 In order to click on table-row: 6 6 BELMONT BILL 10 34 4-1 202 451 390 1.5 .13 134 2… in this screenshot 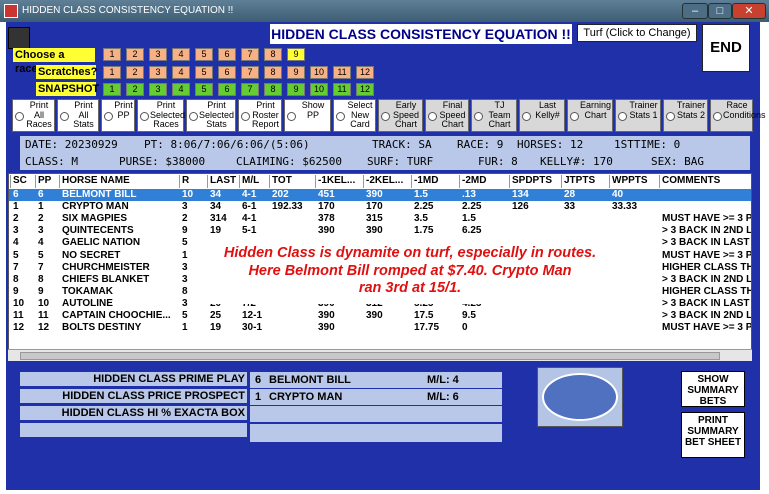, I will do `click(380, 195)`.